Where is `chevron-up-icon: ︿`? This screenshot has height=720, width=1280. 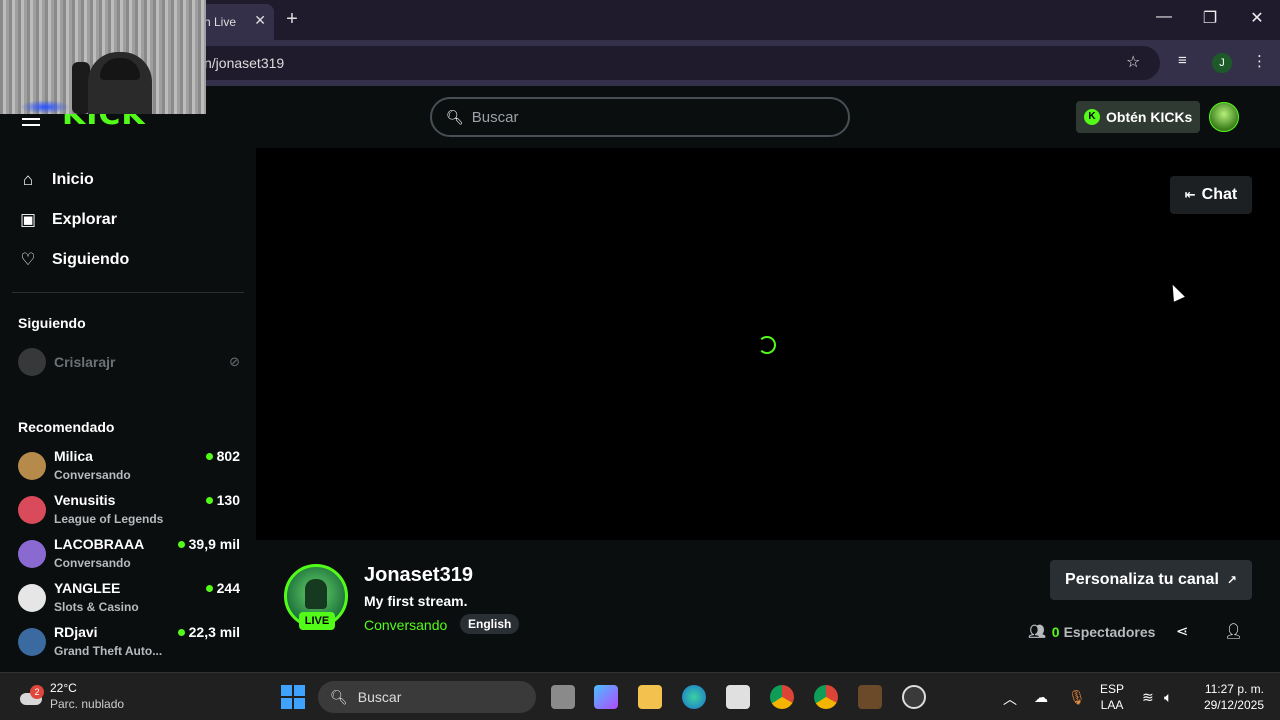
chevron-up-icon: ︿ is located at coordinates (1010, 699).